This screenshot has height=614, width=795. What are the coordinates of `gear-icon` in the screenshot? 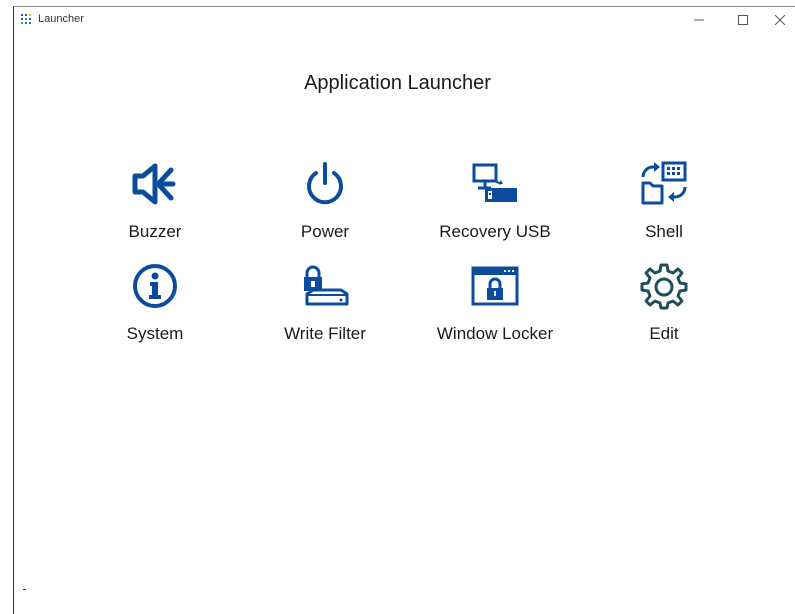 It's located at (664, 286).